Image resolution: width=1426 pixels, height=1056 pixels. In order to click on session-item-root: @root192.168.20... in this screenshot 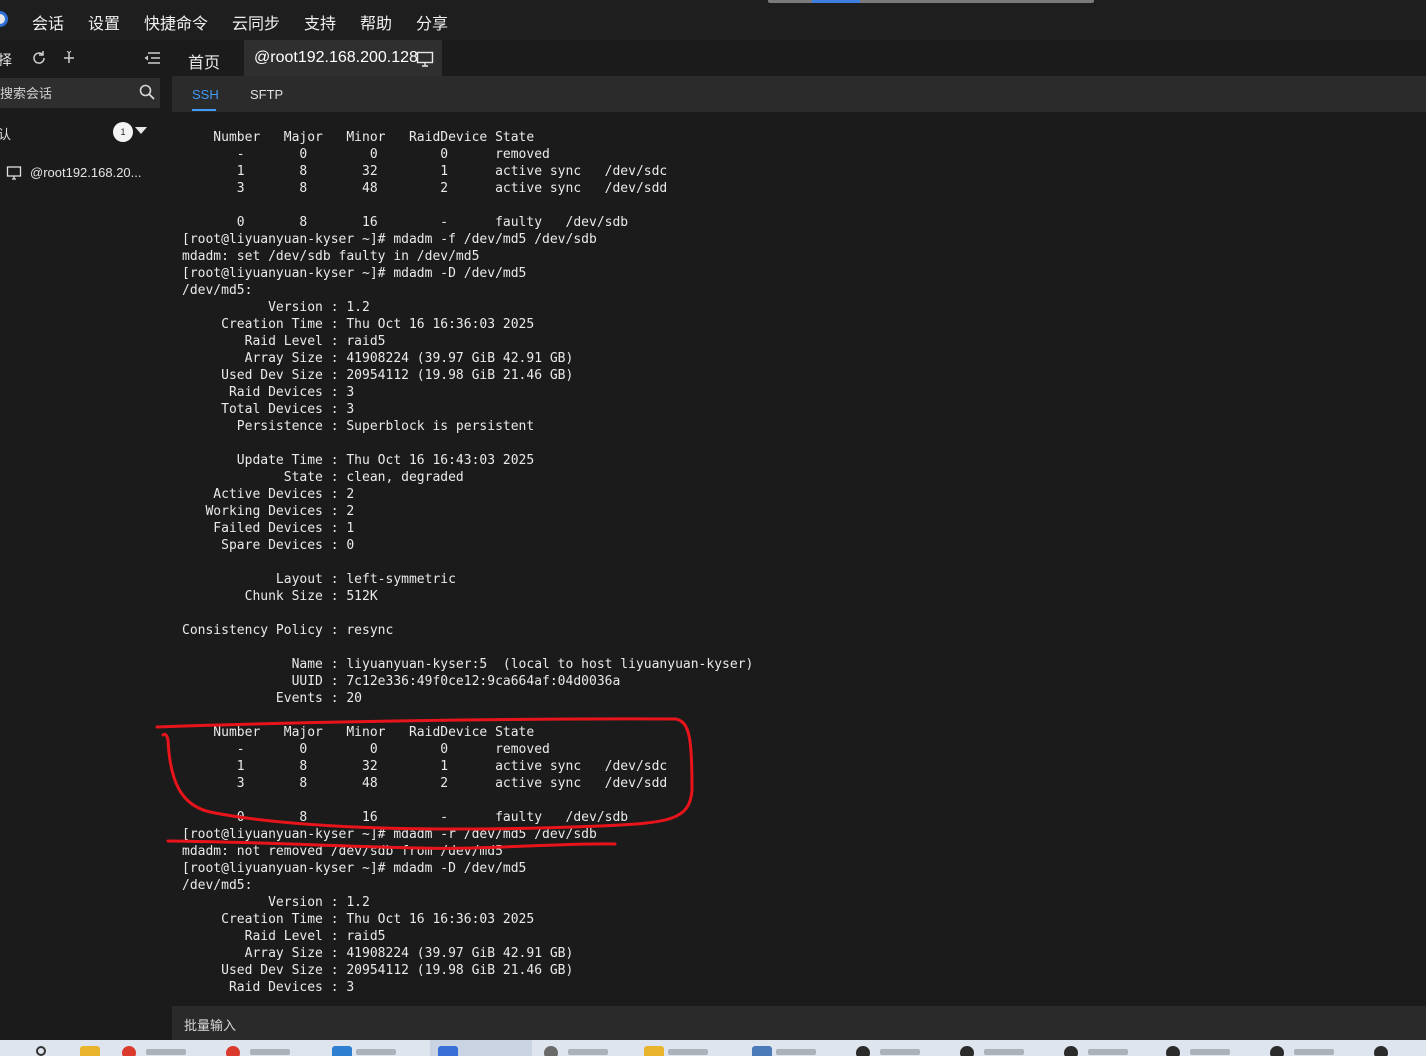, I will do `click(80, 173)`.